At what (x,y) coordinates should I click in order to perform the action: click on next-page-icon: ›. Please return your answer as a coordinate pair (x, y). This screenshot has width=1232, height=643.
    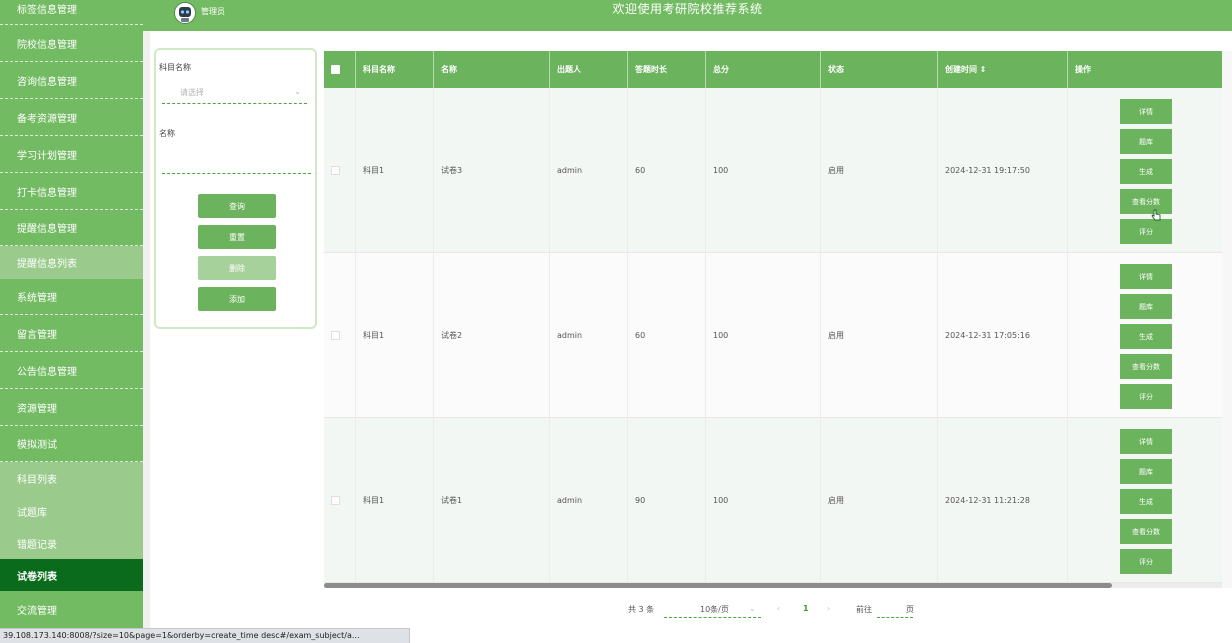
    Looking at the image, I should click on (828, 608).